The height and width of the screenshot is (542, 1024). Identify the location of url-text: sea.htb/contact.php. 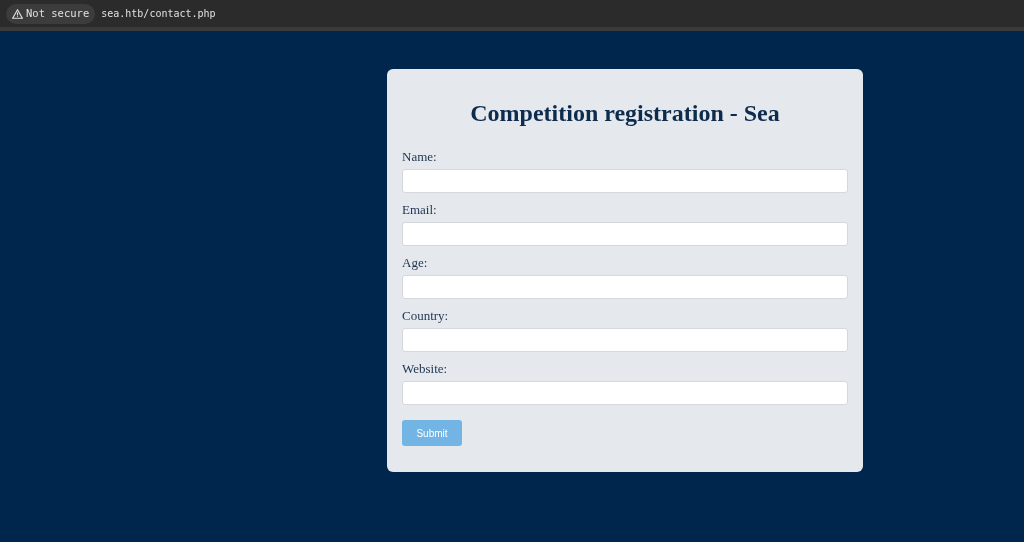
(158, 13).